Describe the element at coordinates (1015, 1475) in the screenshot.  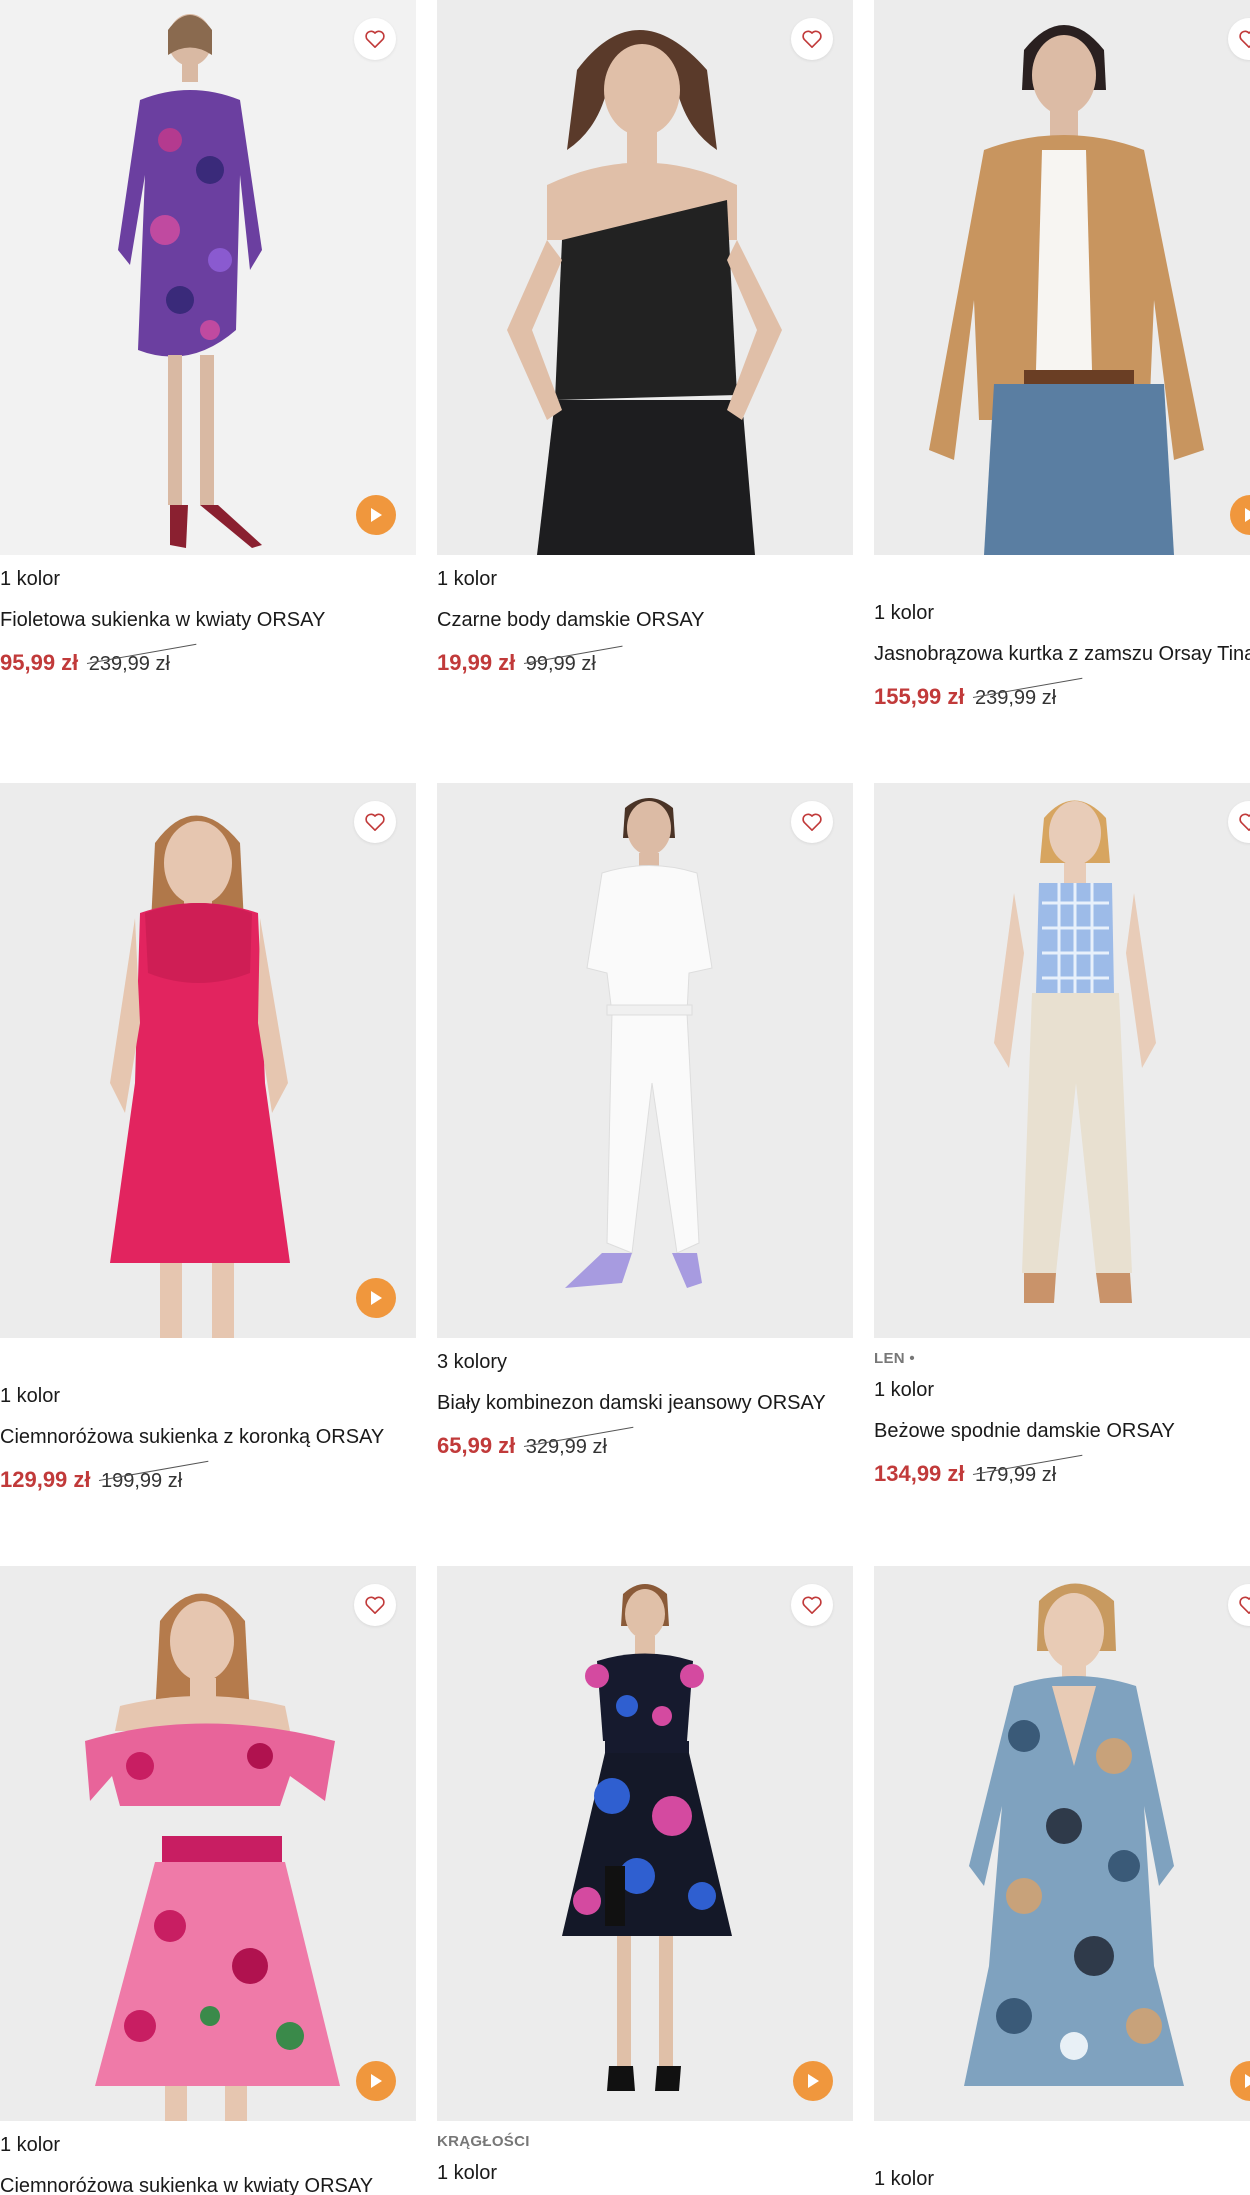
I see `original-price: 179,99 zł` at that location.